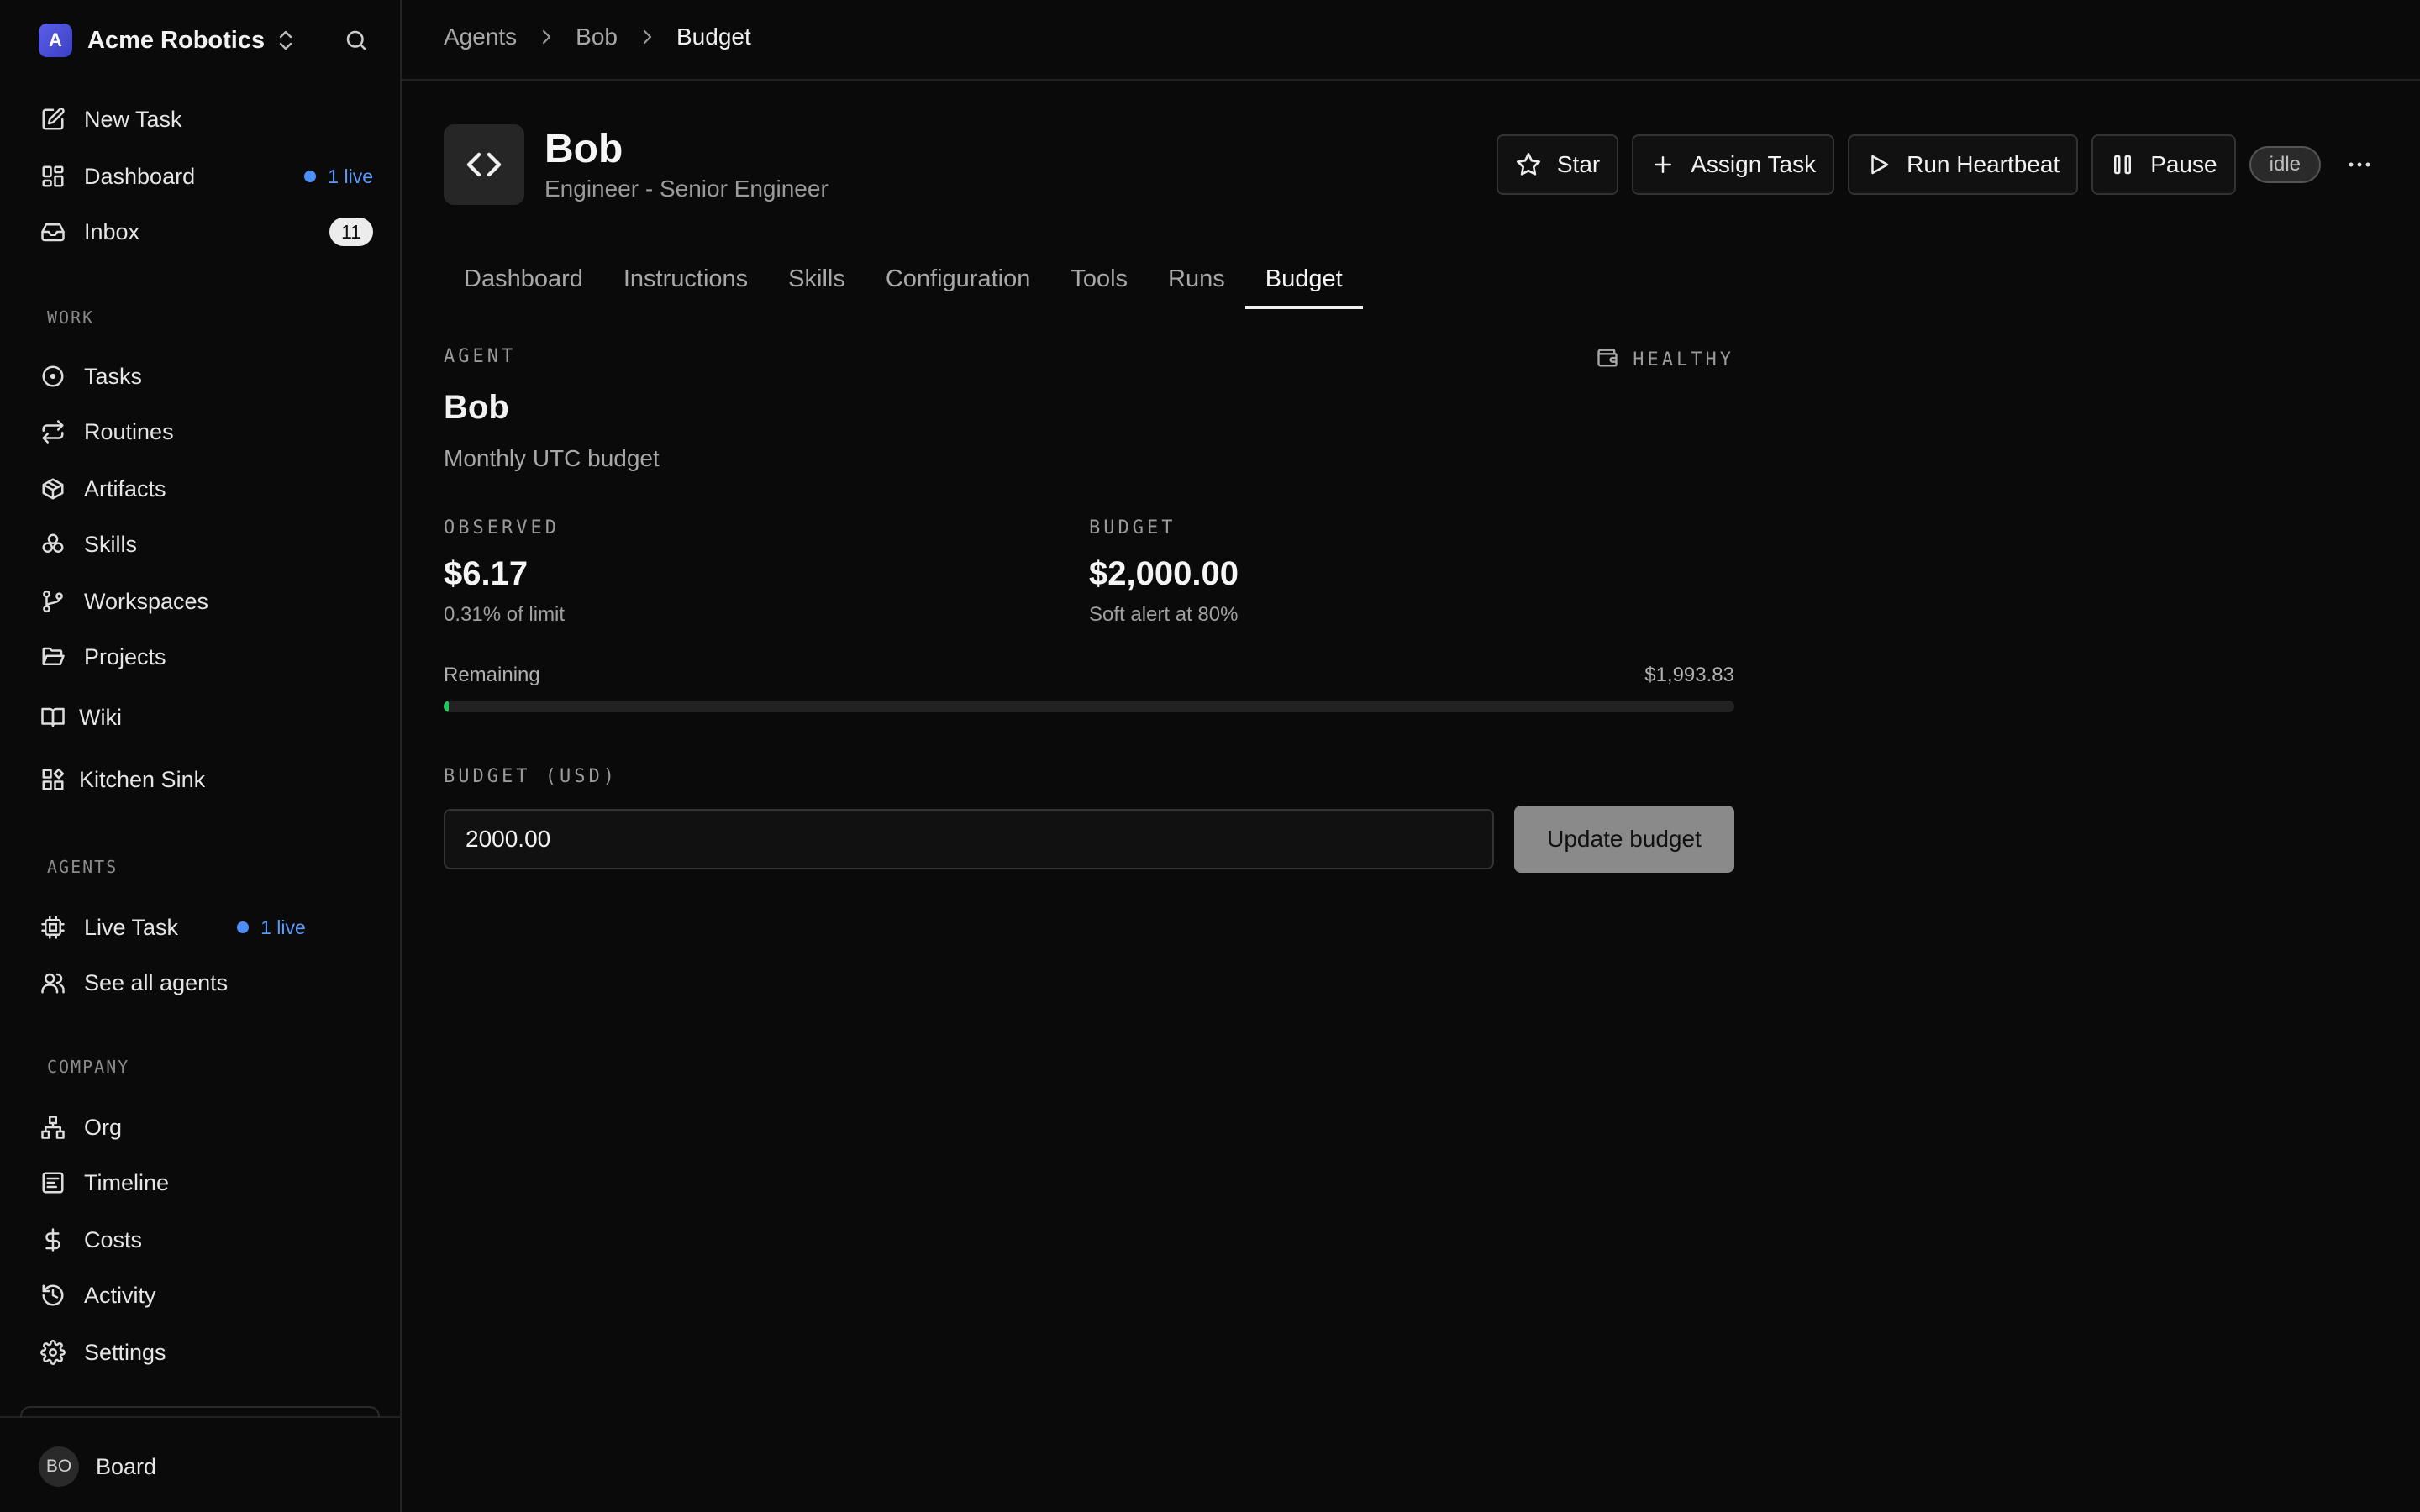  Describe the element at coordinates (969, 839) in the screenshot. I see `budget-usd-input` at that location.